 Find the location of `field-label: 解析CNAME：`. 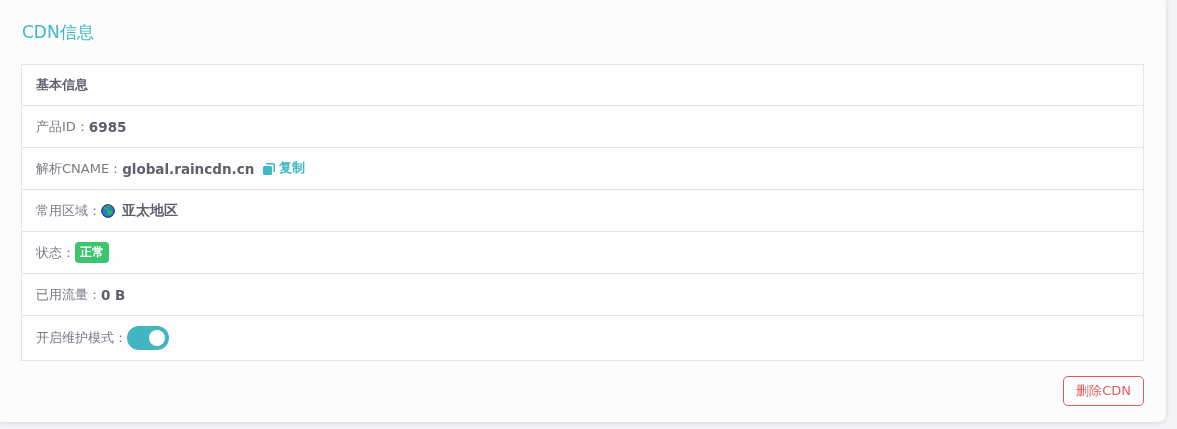

field-label: 解析CNAME： is located at coordinates (79, 168).